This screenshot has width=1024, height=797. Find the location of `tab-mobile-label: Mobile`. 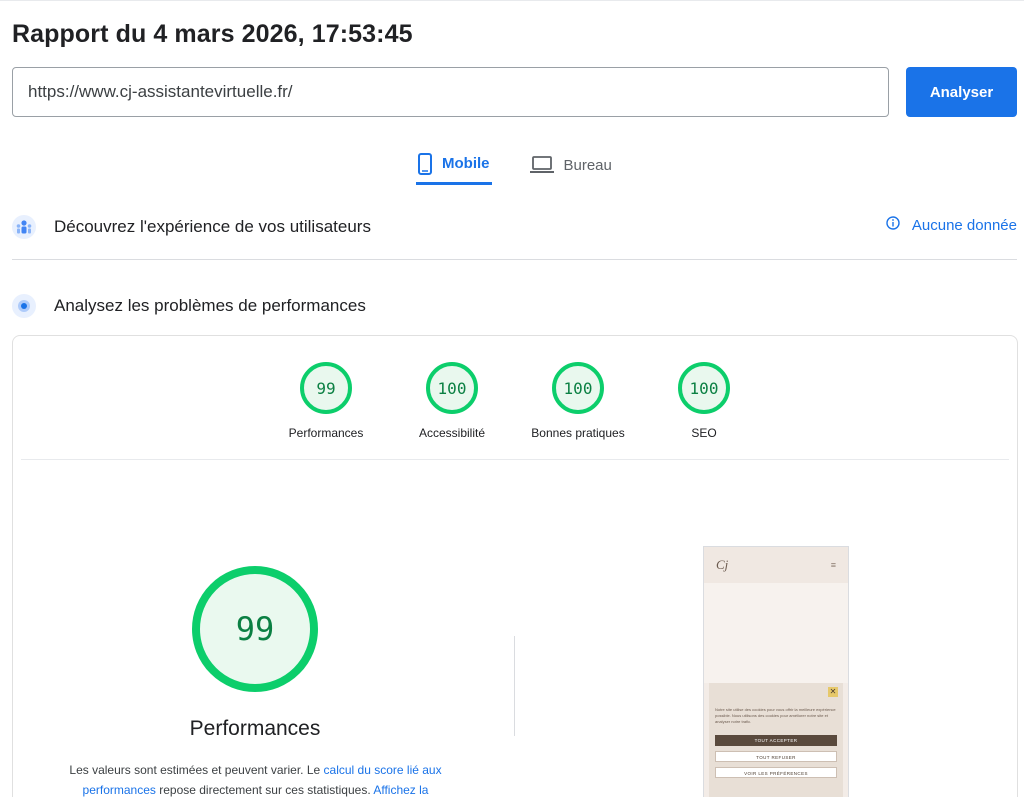

tab-mobile-label: Mobile is located at coordinates (466, 163).